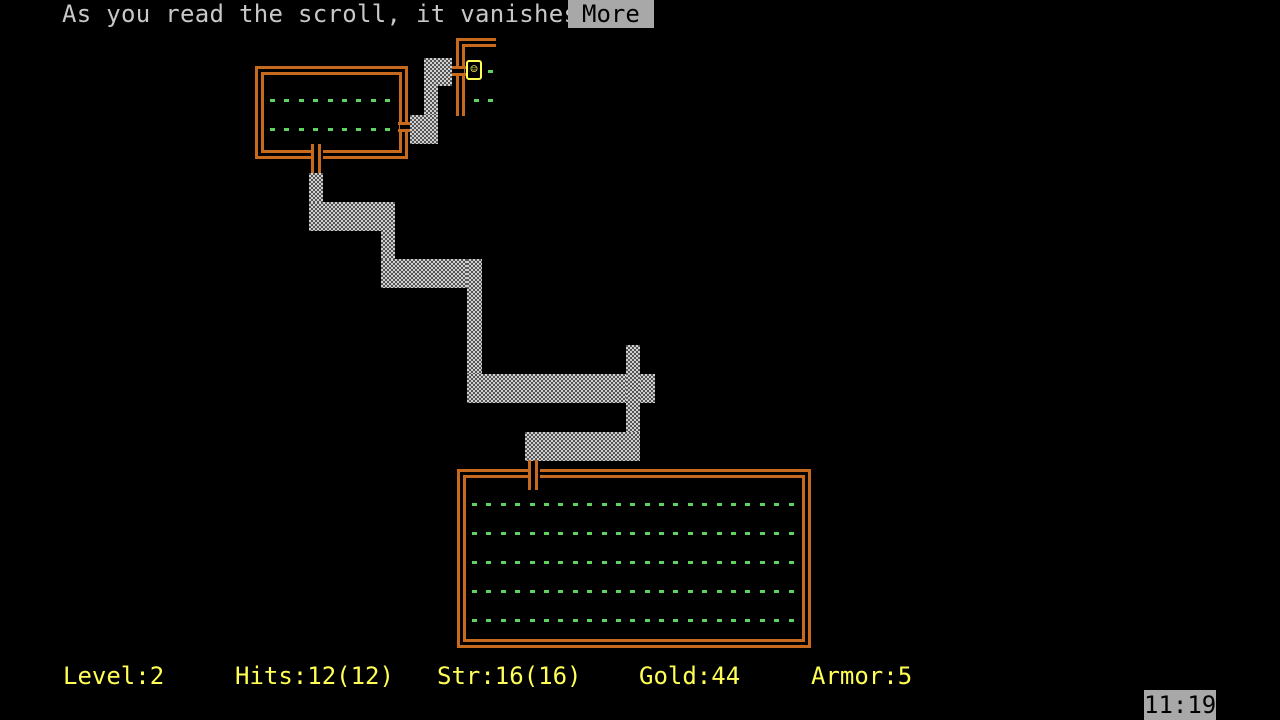 This screenshot has height=720, width=1280. Describe the element at coordinates (611, 14) in the screenshot. I see `more-prompt: More` at that location.